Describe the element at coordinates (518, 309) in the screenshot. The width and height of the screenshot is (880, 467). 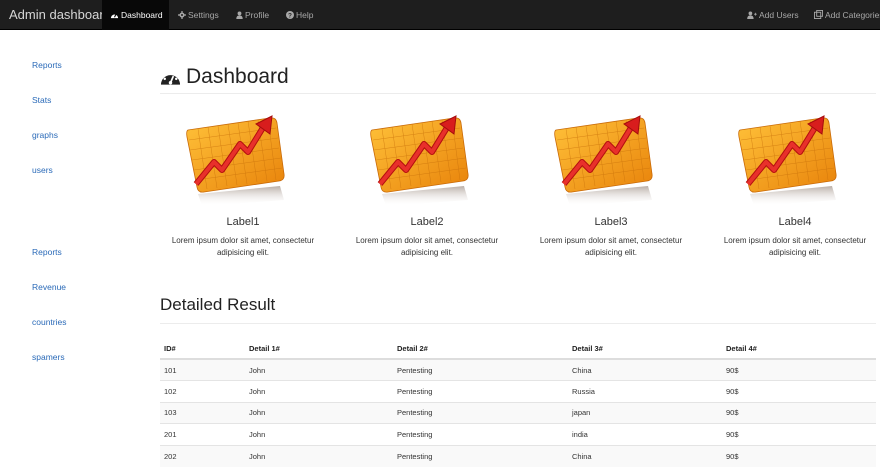
I see `sub-header: Detailed Result` at that location.